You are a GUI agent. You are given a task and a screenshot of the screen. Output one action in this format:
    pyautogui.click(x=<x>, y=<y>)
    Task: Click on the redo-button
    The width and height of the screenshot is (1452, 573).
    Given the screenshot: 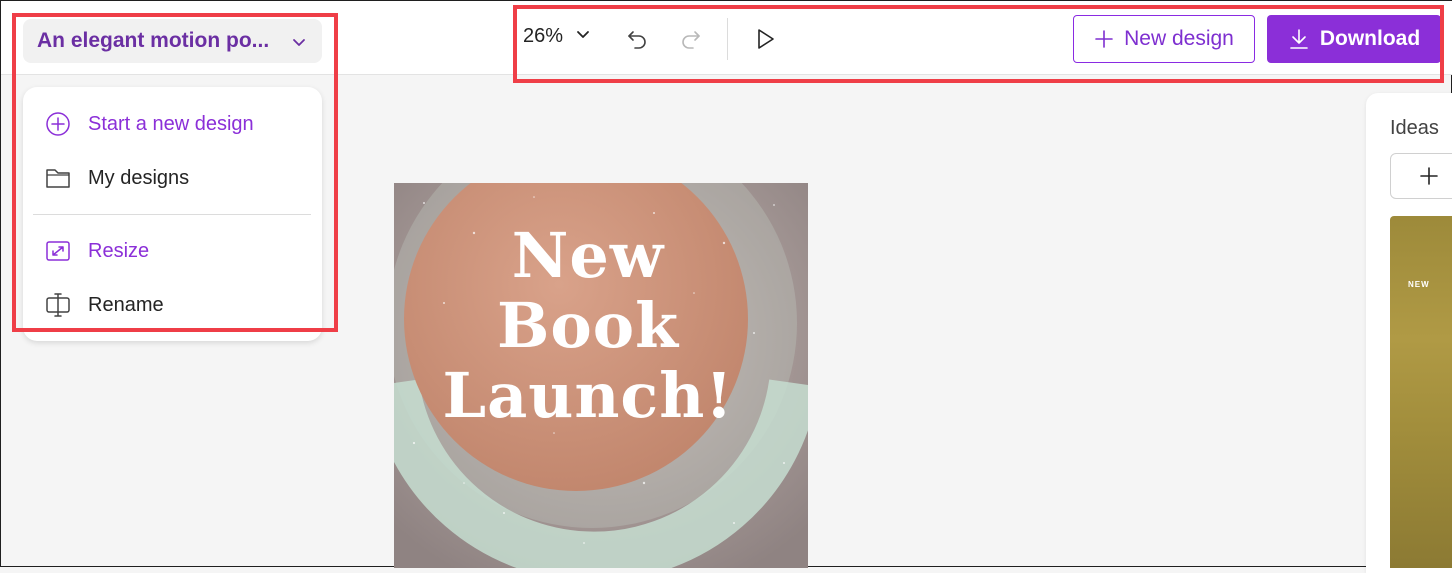 What is the action you would take?
    pyautogui.click(x=691, y=39)
    